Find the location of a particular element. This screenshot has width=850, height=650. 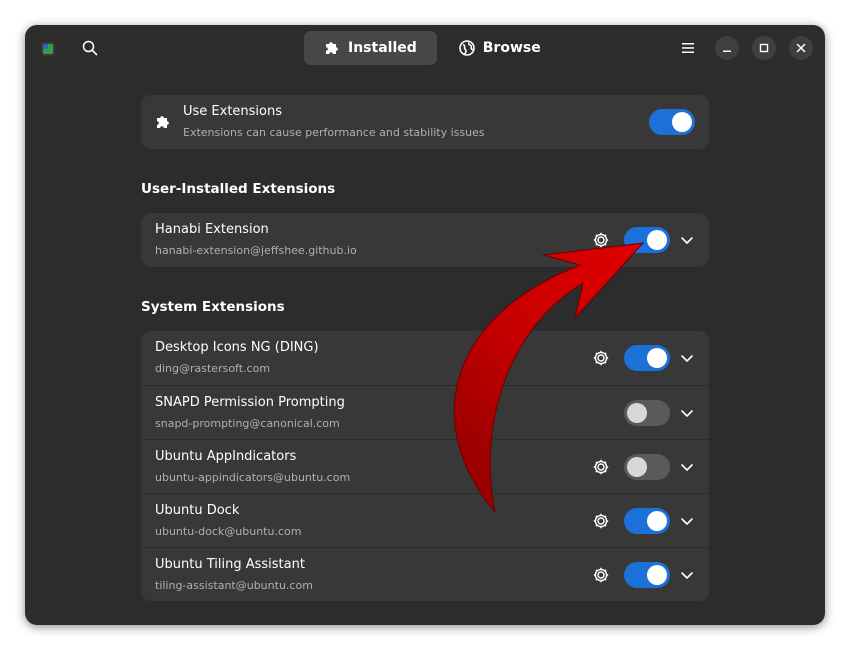

extension-name: Desktop Icons NG (DING) is located at coordinates (237, 347).